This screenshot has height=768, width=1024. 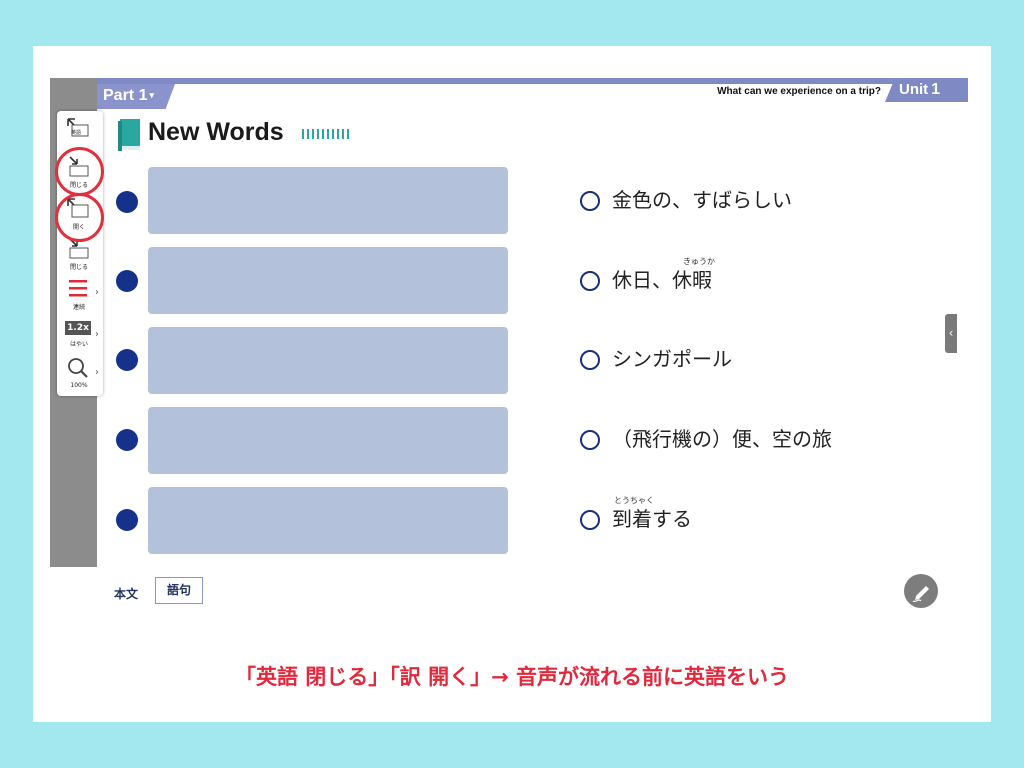 I want to click on tool-label: 閉じる, so click(x=78, y=267).